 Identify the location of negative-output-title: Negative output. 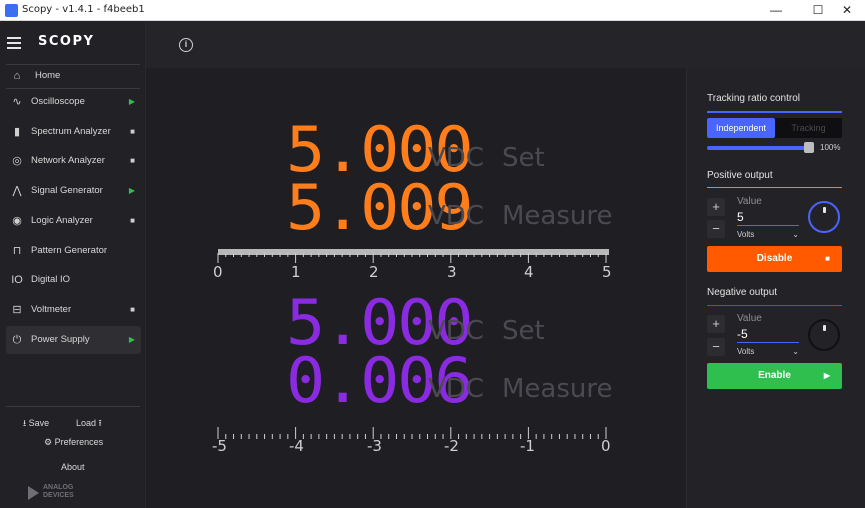
(742, 292).